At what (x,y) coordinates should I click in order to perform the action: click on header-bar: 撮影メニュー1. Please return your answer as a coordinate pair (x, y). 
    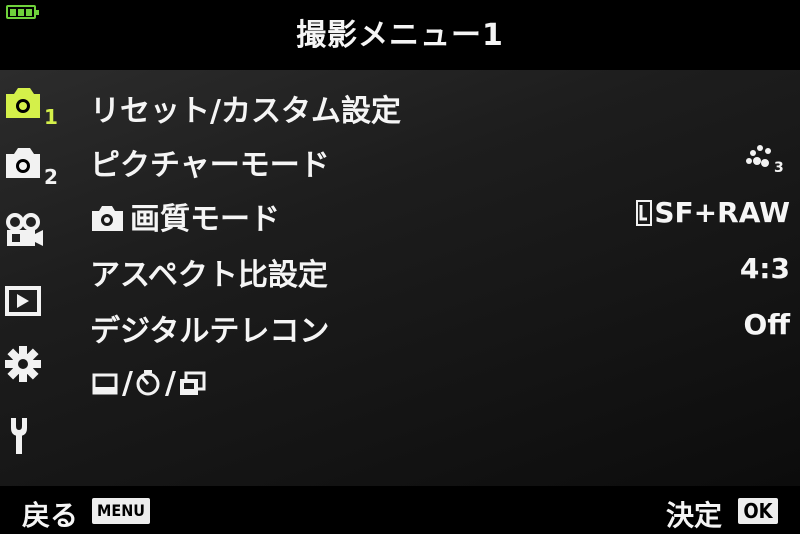
    Looking at the image, I should click on (400, 33).